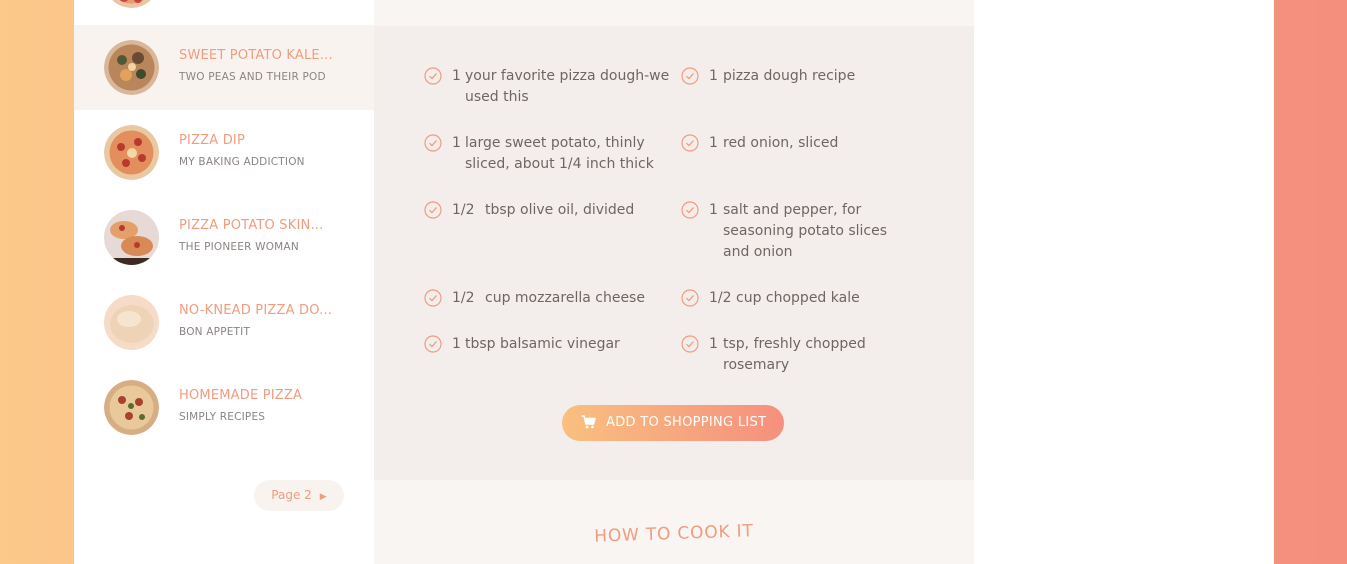 This screenshot has height=564, width=1347. I want to click on add-to-shopping-list-button: ADD TO SHOPPING LIST, so click(673, 423).